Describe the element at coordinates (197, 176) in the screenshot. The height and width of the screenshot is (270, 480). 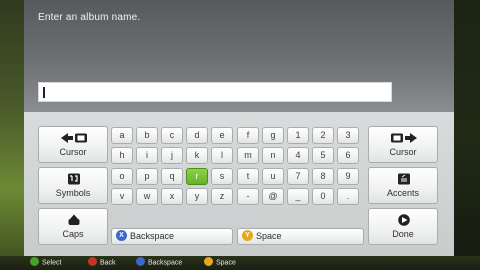
I see `key-r: r` at that location.